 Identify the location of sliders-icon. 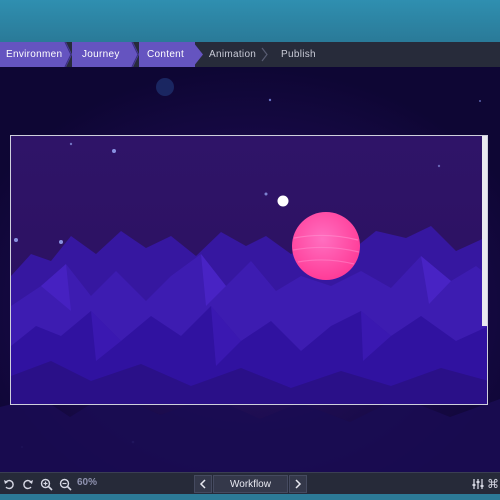
(478, 484).